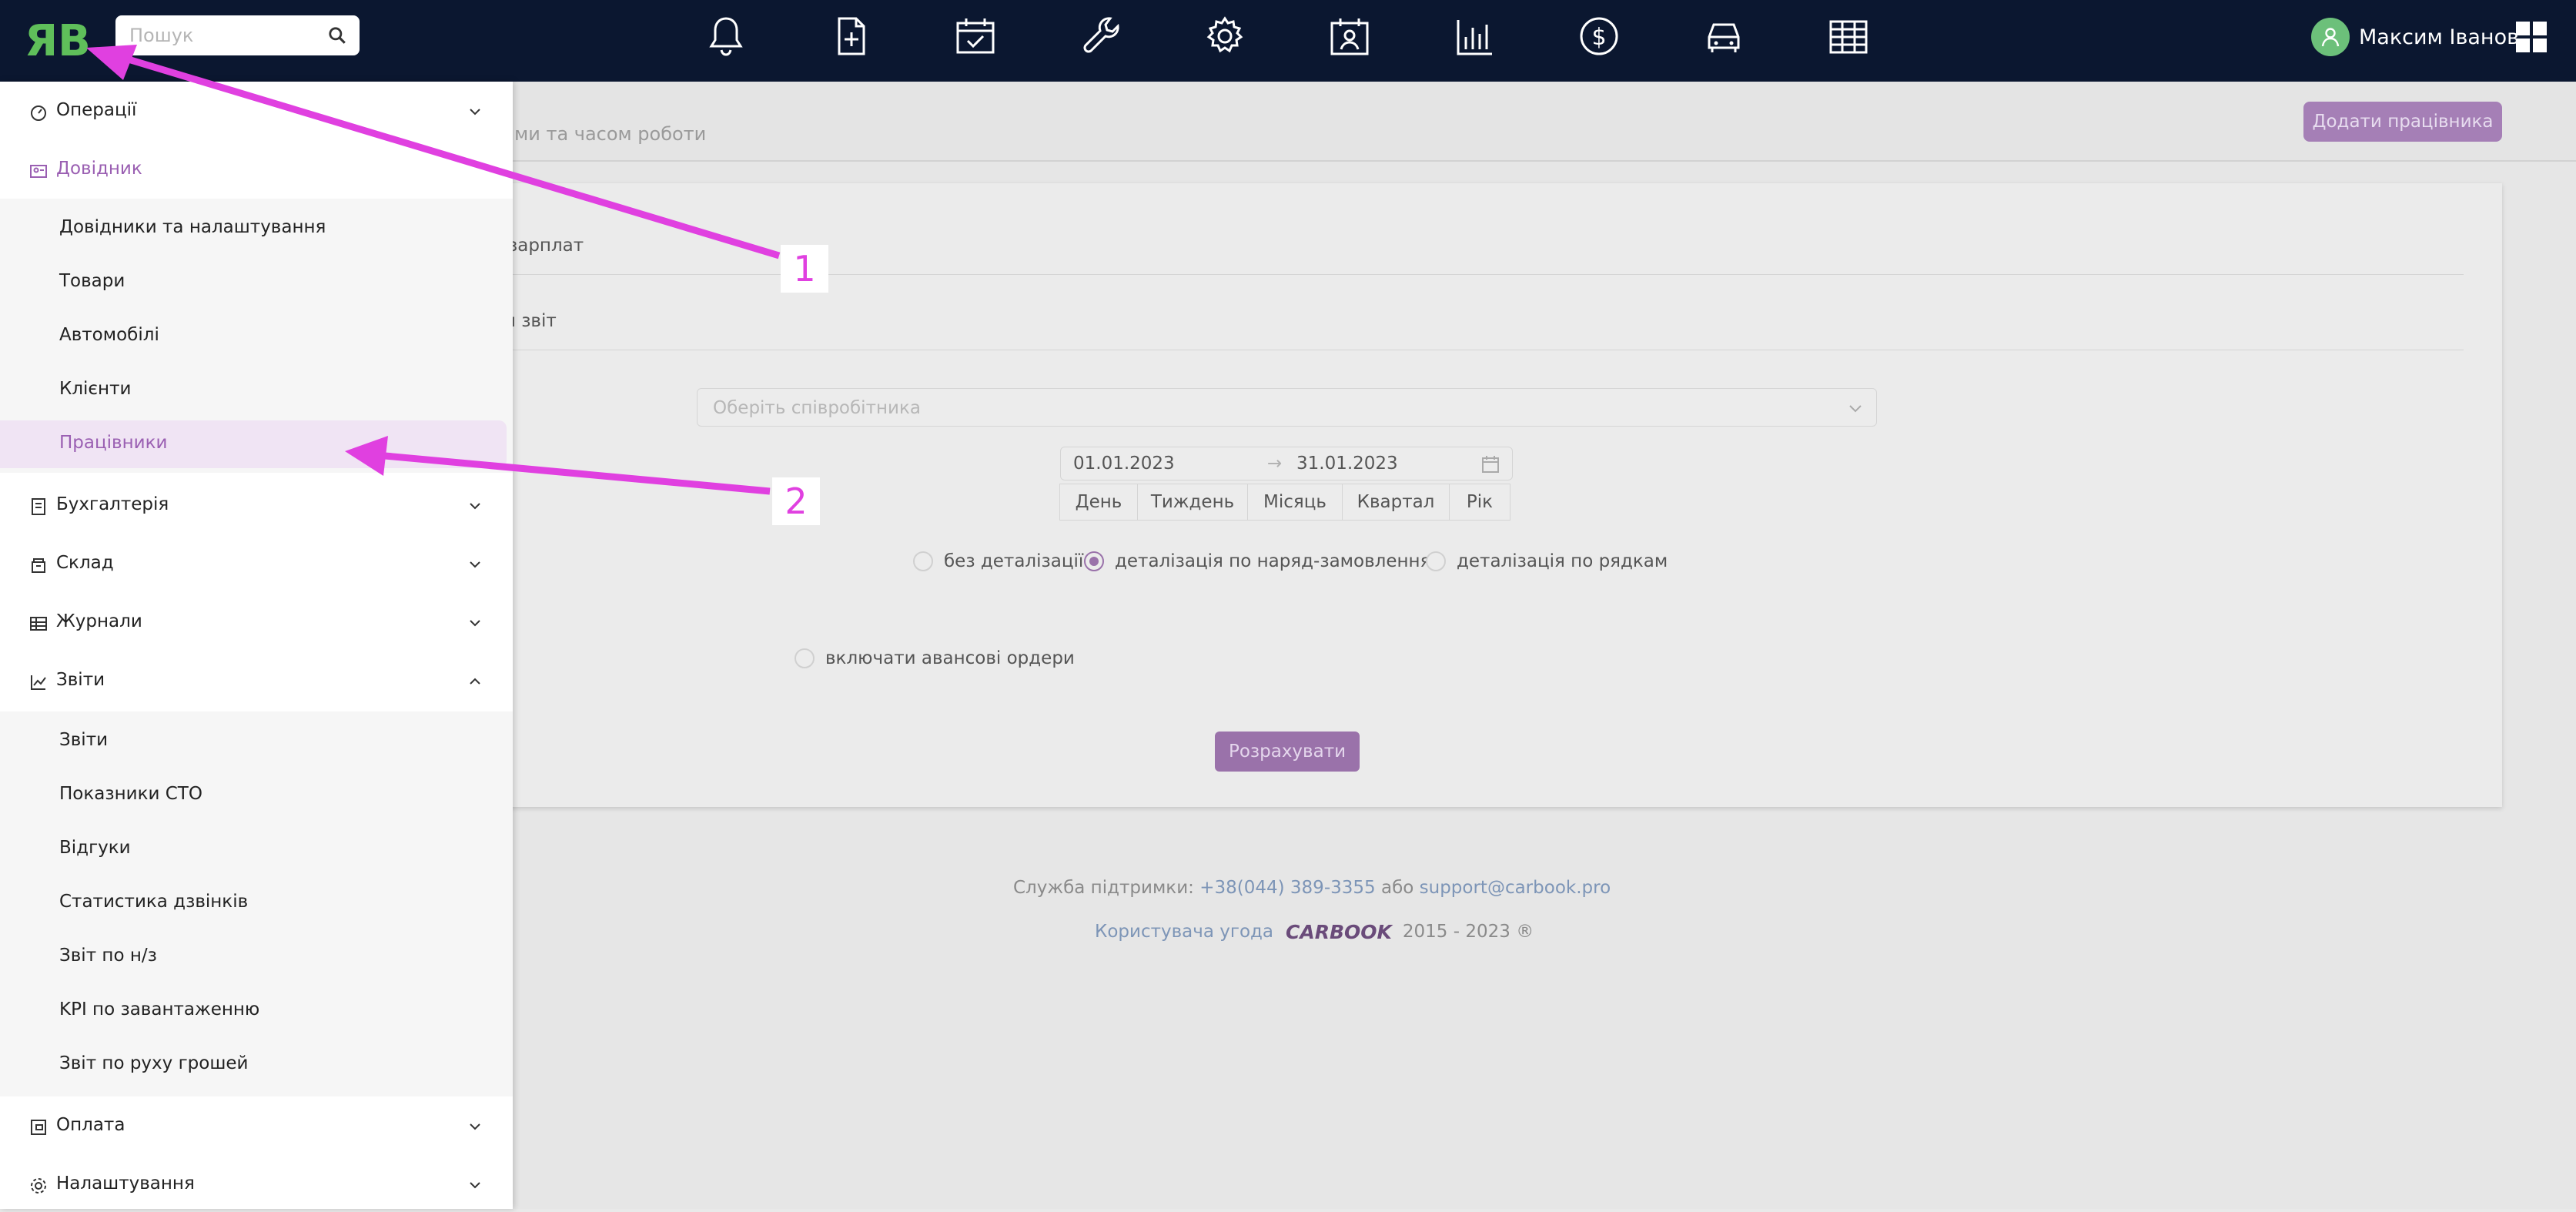  Describe the element at coordinates (726, 36) in the screenshot. I see `bell-icon` at that location.